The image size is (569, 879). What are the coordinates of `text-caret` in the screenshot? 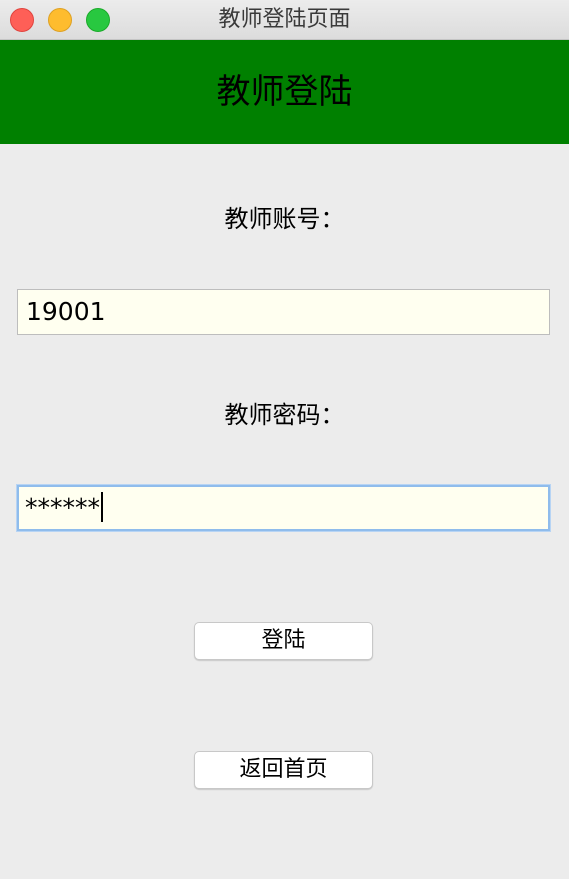 It's located at (102, 507).